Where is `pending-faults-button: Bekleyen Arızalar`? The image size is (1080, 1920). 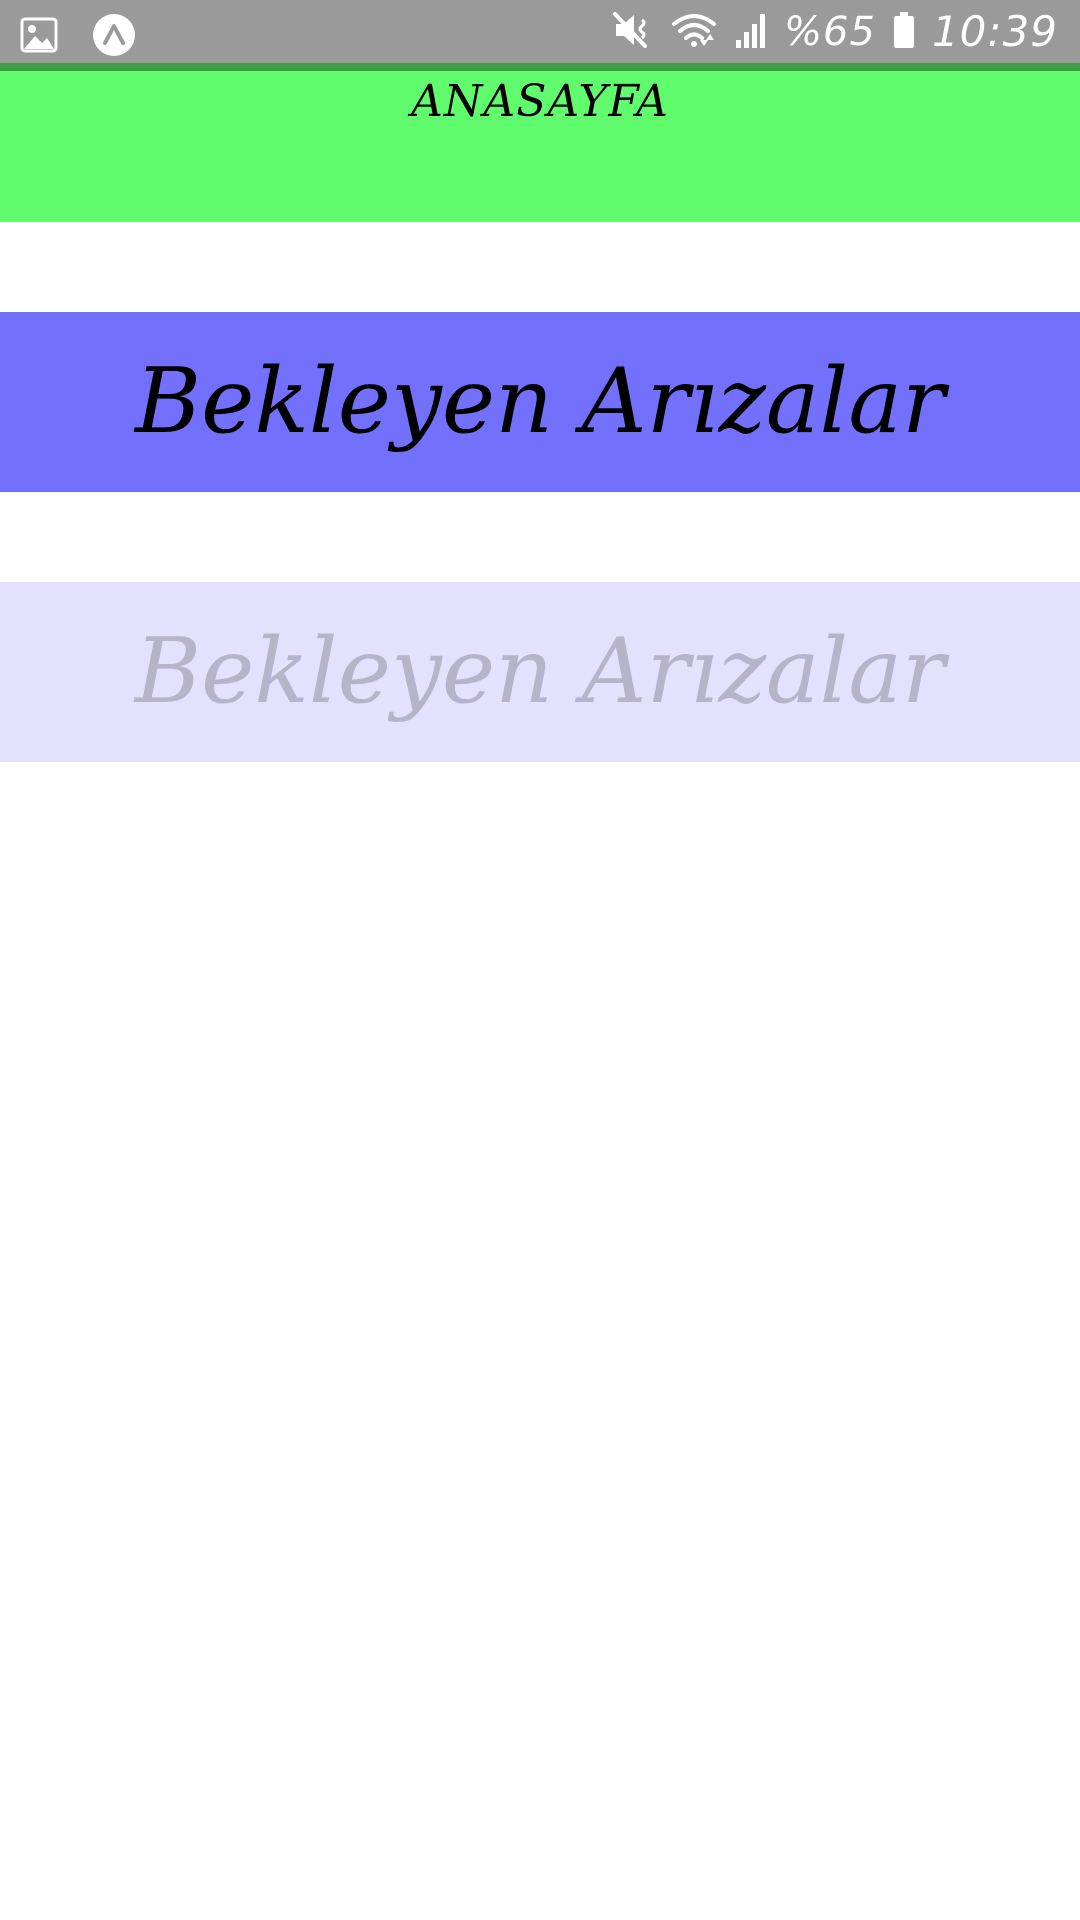
pending-faults-button: Bekleyen Arızalar is located at coordinates (540, 402).